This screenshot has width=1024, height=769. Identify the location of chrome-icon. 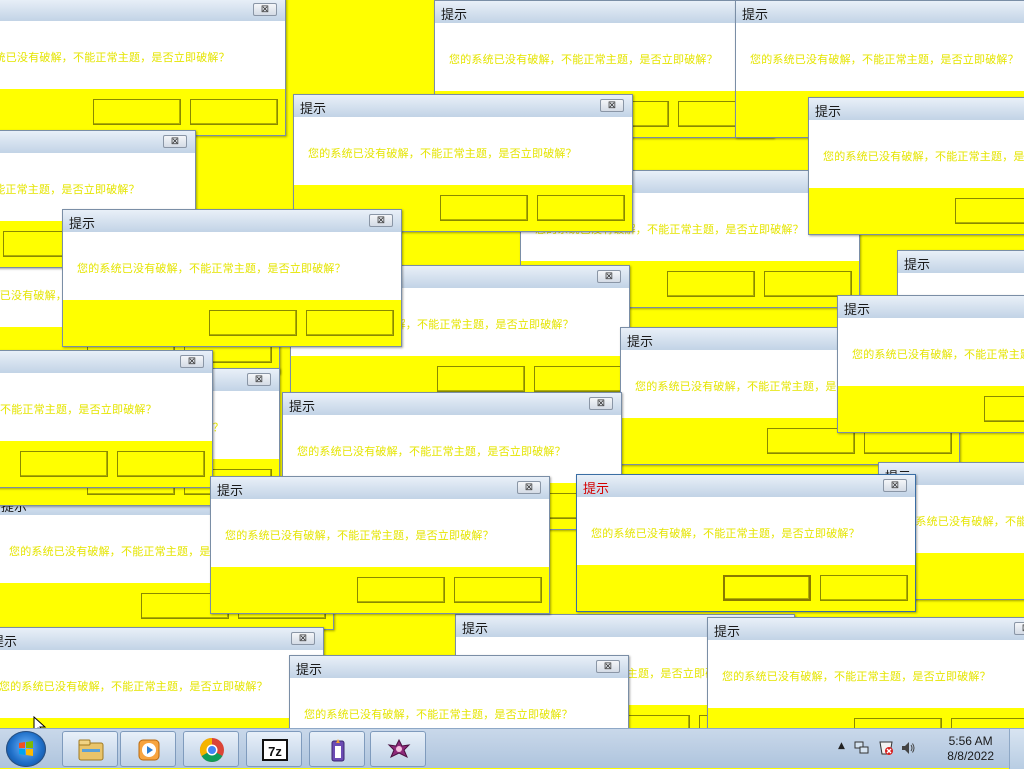
(211, 750).